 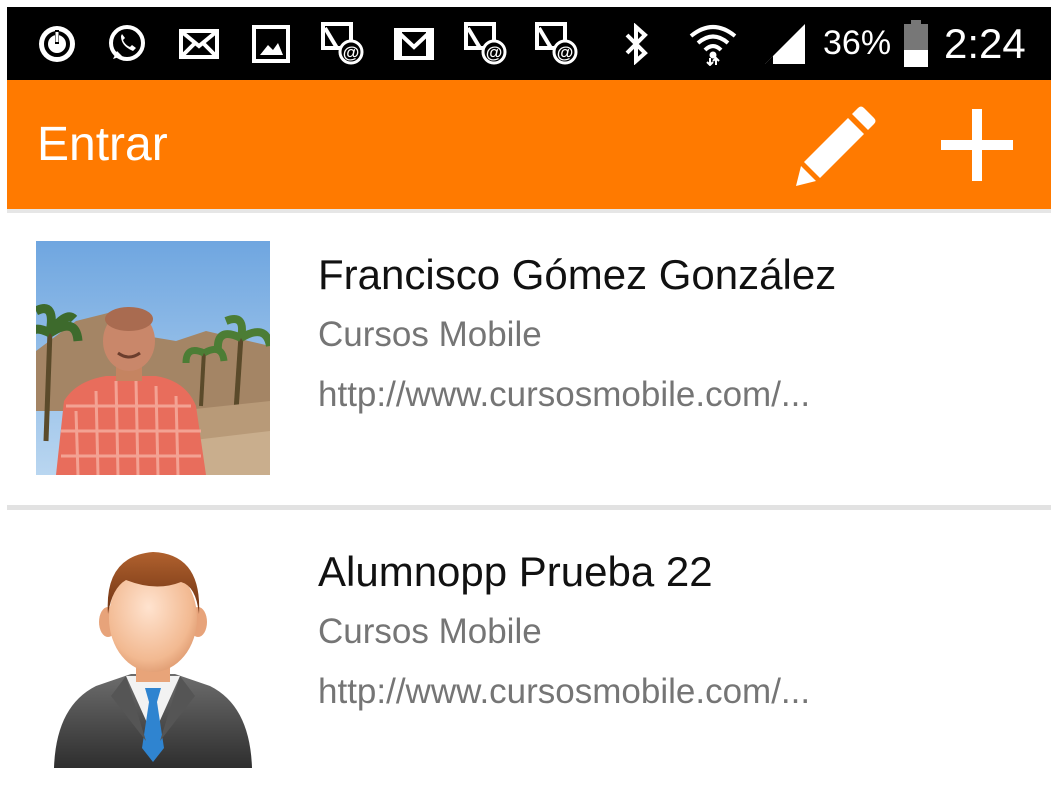 What do you see at coordinates (271, 43) in the screenshot?
I see `gallery-icon` at bounding box center [271, 43].